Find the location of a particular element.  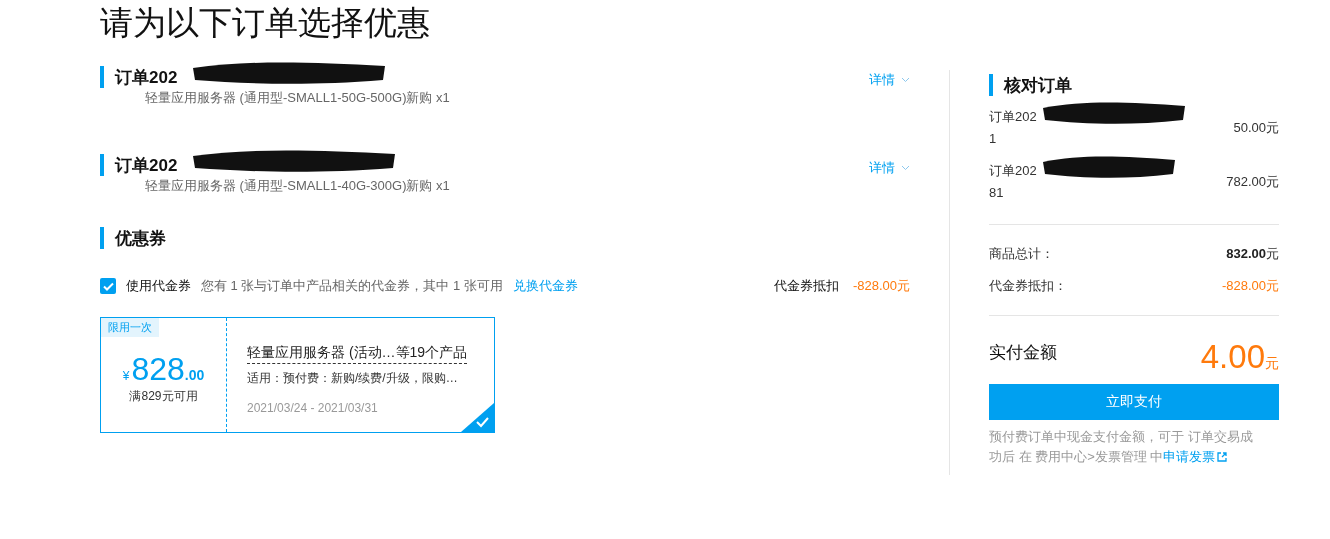

voucher-tag: 限用一次 is located at coordinates (130, 327).